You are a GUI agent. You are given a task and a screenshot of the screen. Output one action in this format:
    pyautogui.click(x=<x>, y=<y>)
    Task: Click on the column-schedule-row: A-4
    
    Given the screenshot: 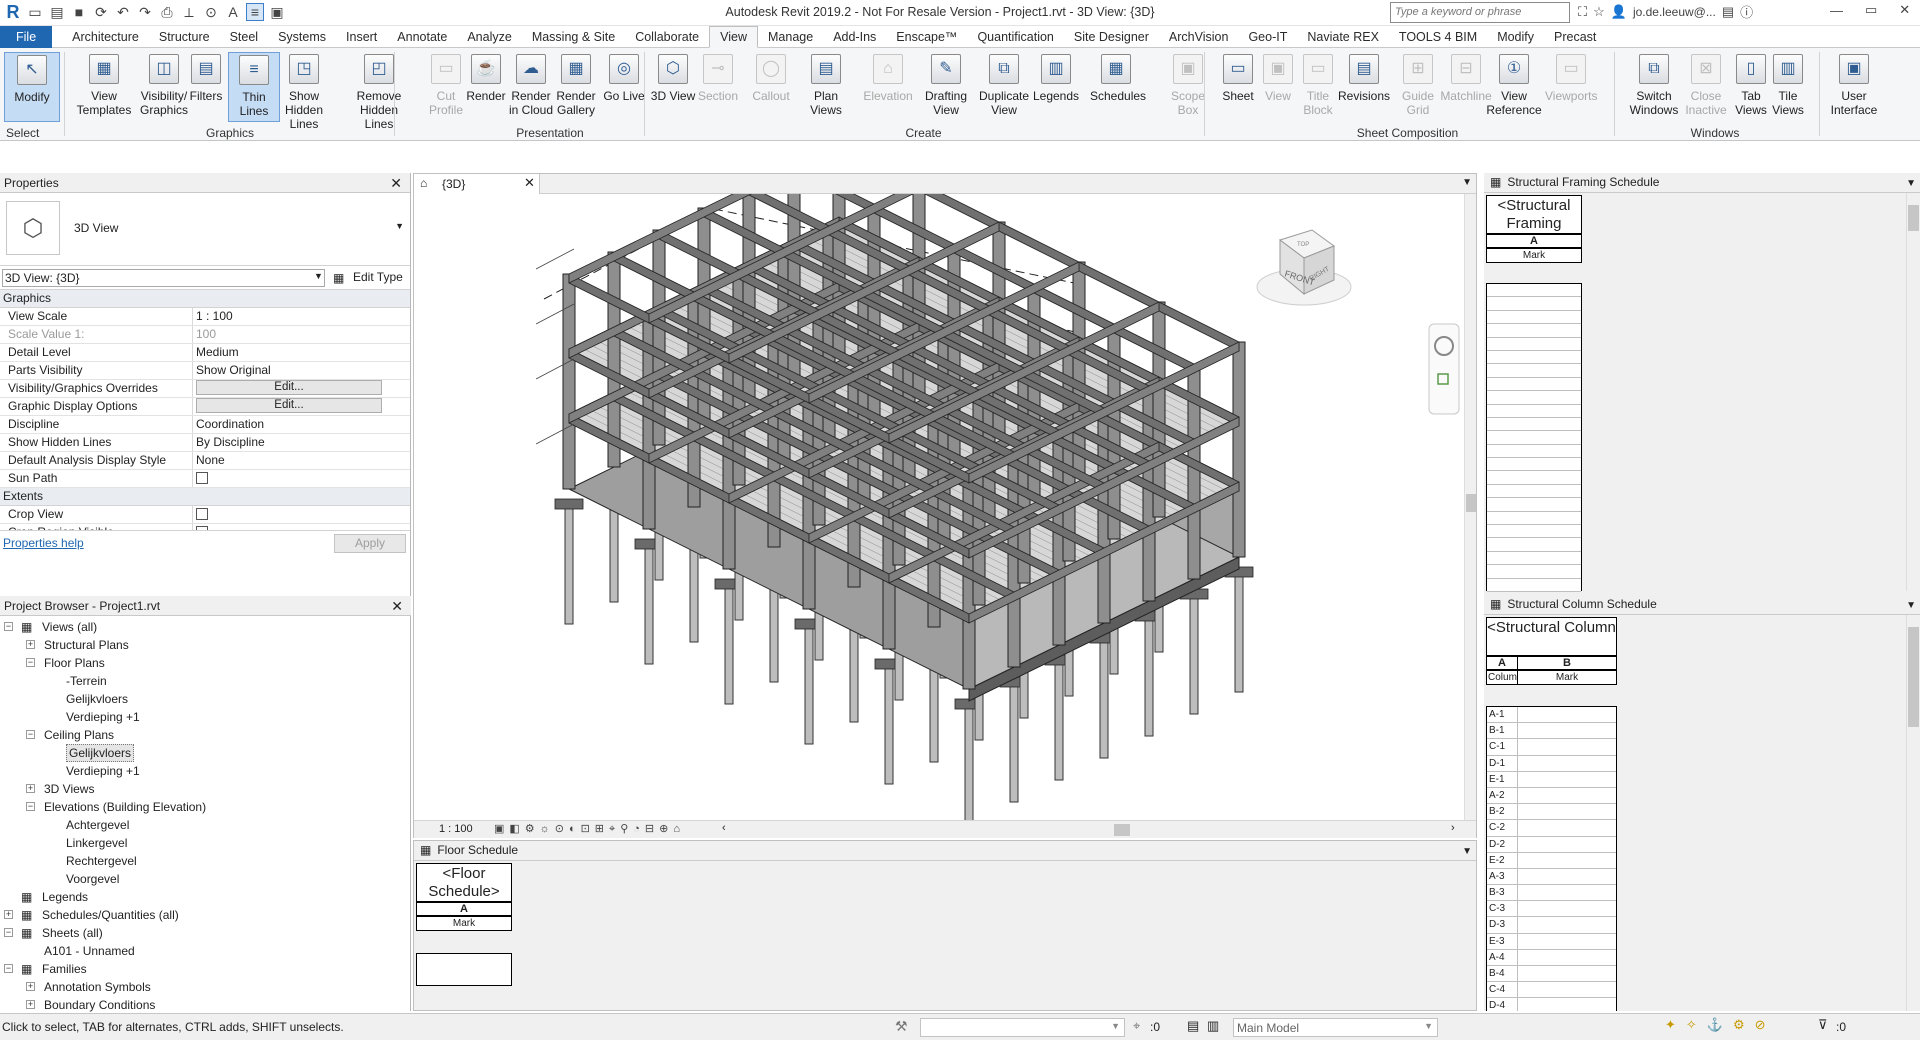 What is the action you would take?
    pyautogui.click(x=1551, y=957)
    